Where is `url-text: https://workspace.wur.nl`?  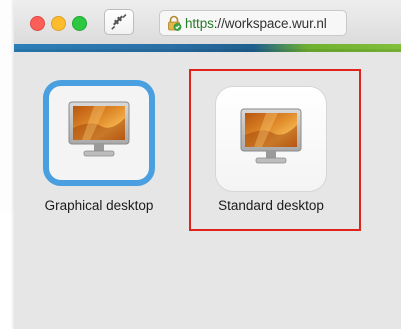 url-text: https://workspace.wur.nl is located at coordinates (256, 23).